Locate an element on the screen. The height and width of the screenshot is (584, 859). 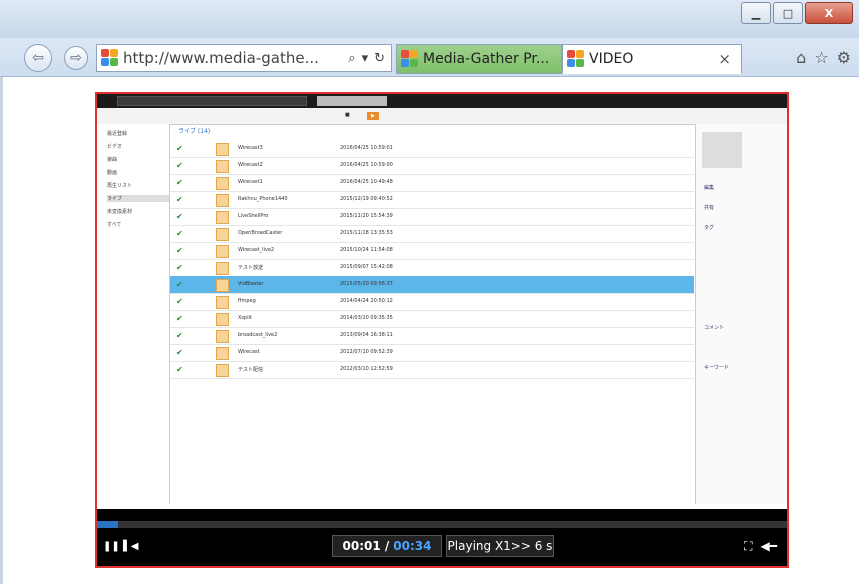
minimize-button: ▁ is located at coordinates (756, 13).